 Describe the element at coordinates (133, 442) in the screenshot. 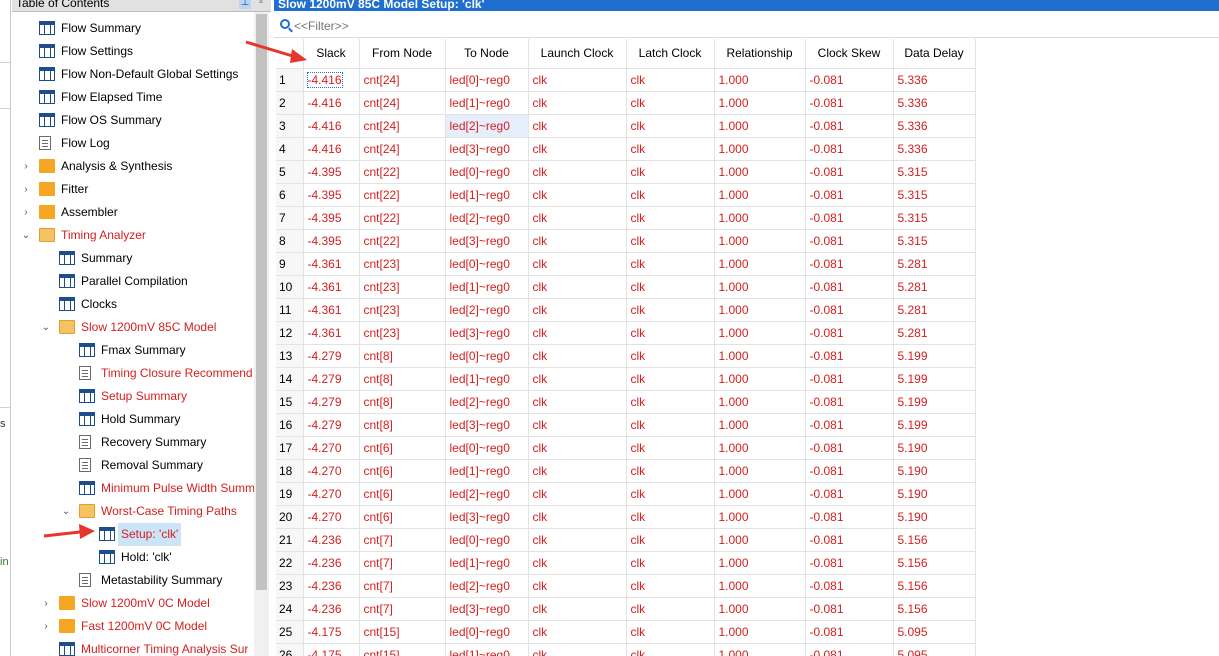

I see `toc-item-recovery-summary: Recovery Summary` at that location.